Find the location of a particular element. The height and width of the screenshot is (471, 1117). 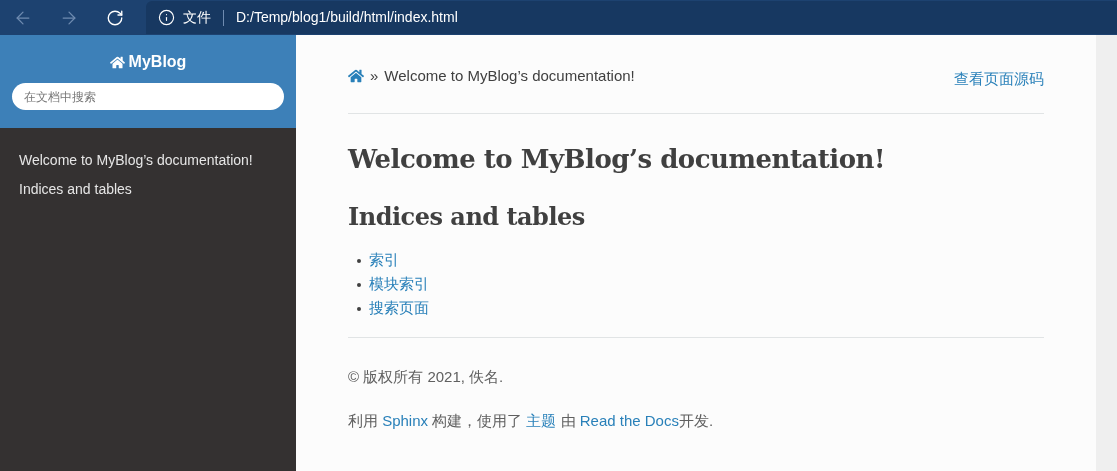

index-link: 模块索引 is located at coordinates (399, 284).